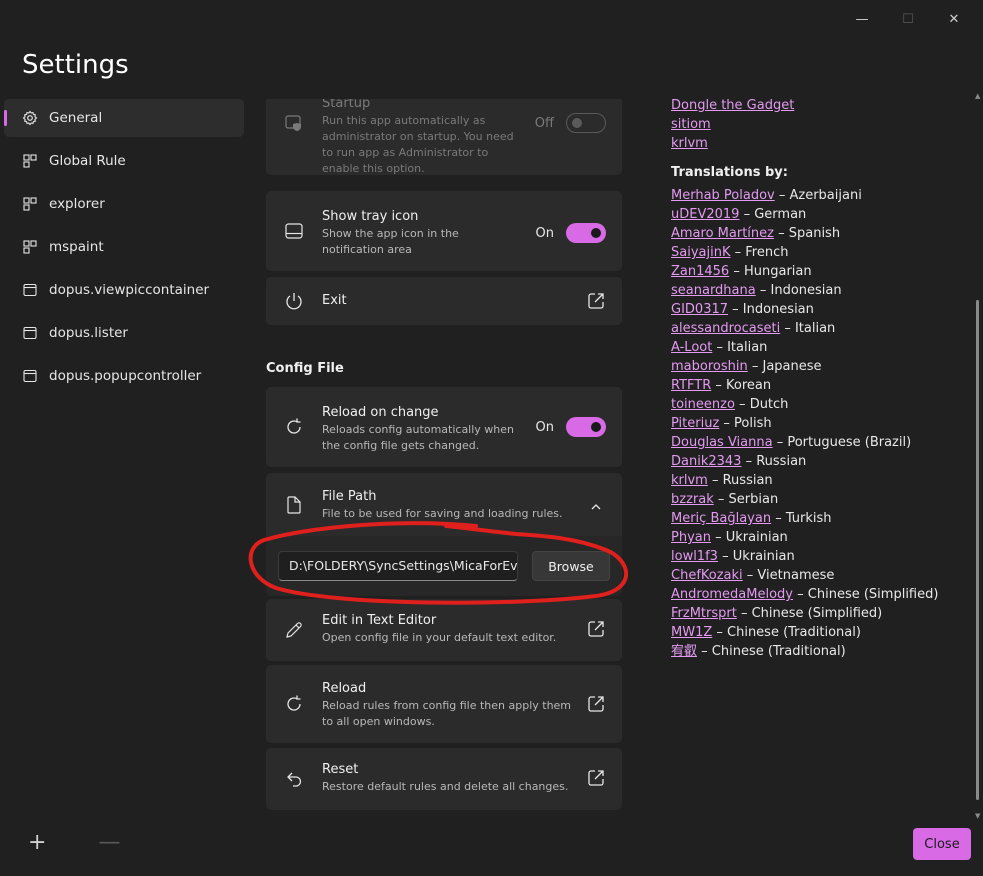  I want to click on contributor-link: sitiom, so click(691, 124).